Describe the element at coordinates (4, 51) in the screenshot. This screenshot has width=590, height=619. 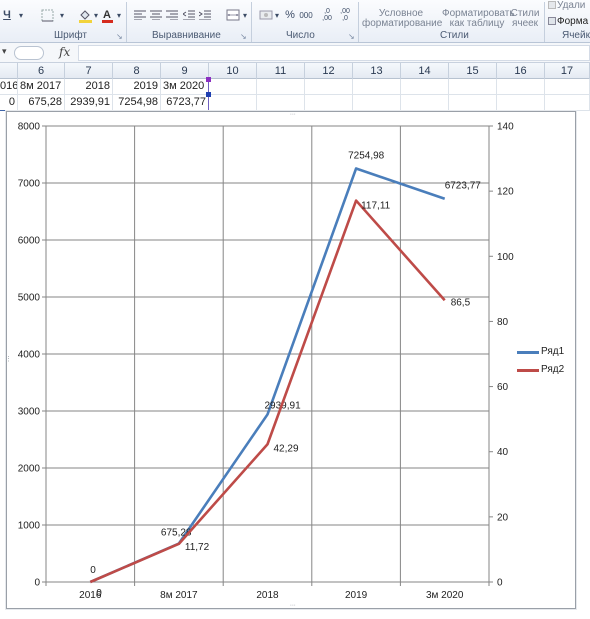
I see `namebox-dropdown-icon: ▾` at that location.